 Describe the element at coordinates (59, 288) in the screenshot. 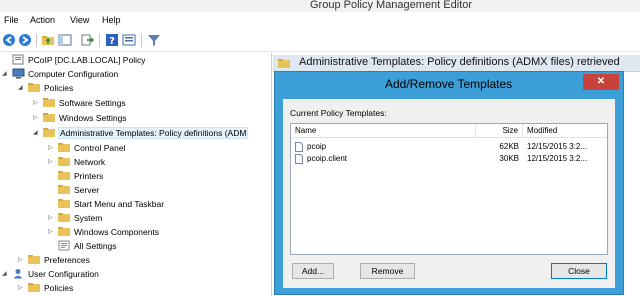

I see `tree-node-label: Policies` at that location.